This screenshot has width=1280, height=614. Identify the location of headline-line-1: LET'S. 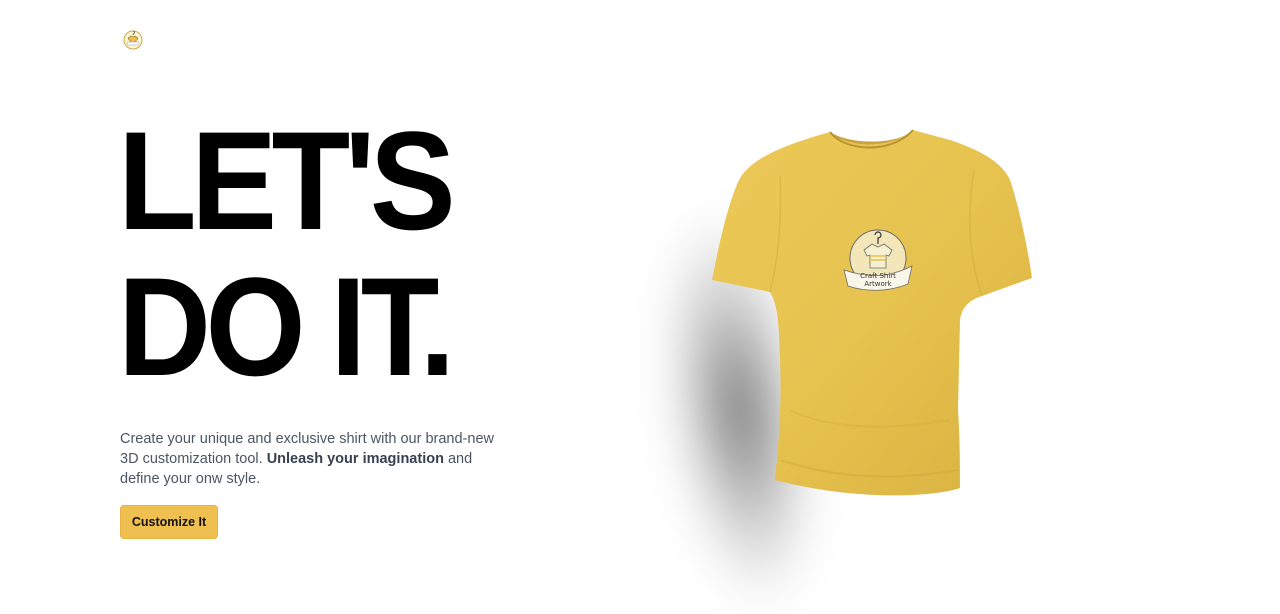
(287, 180).